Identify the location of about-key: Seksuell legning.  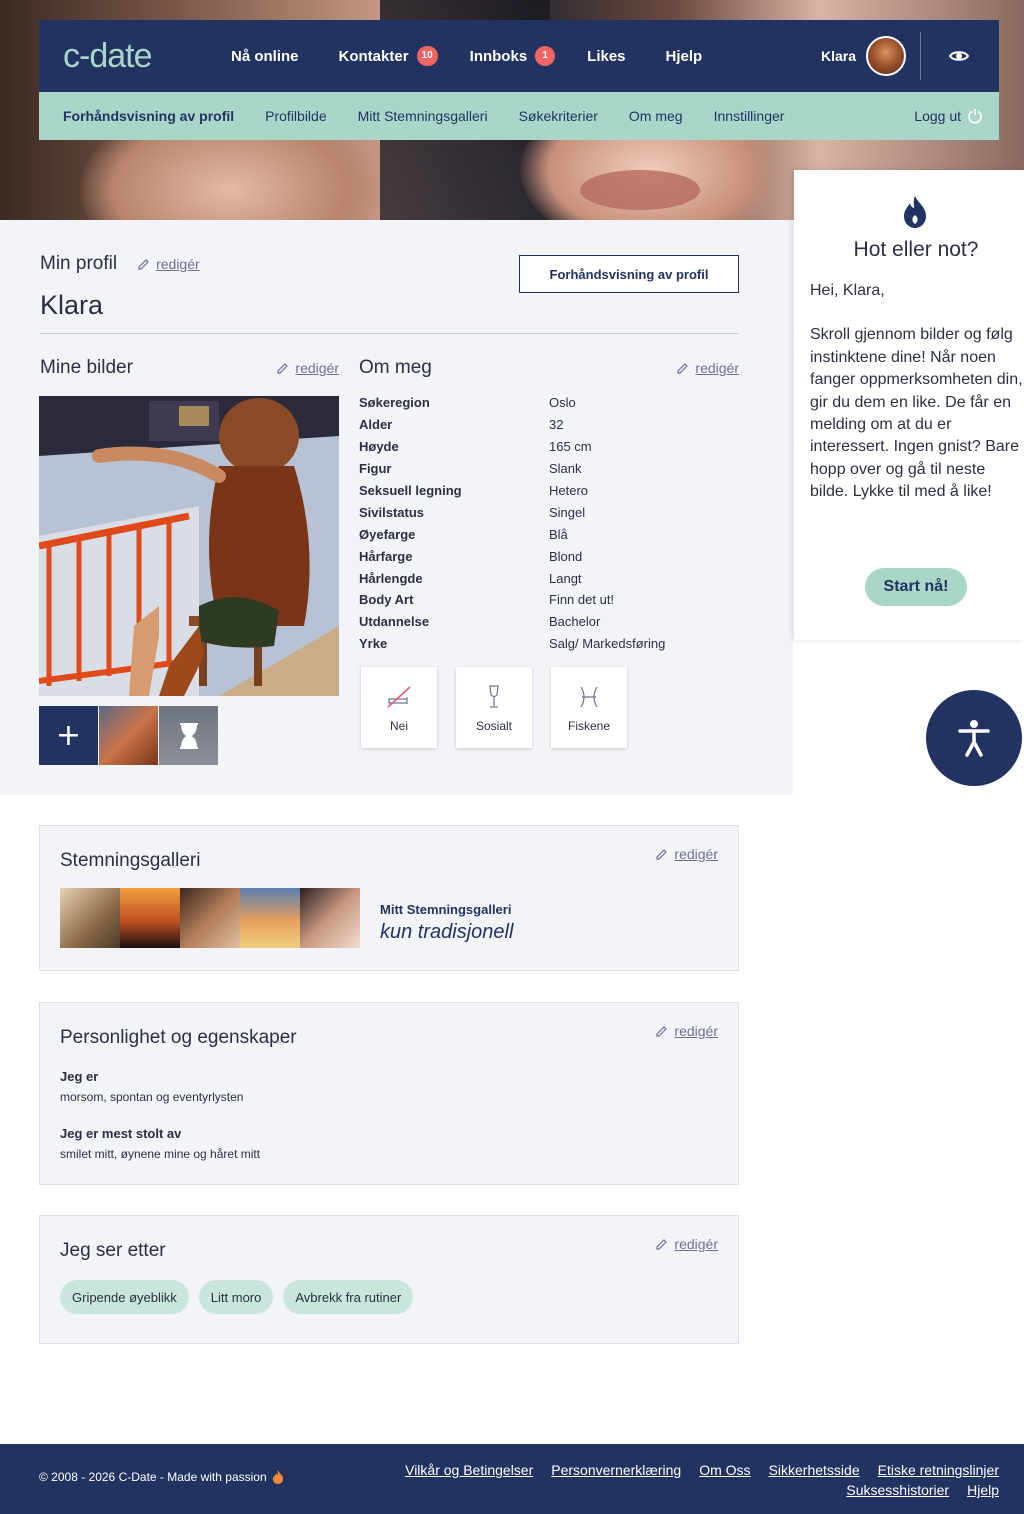
(410, 490).